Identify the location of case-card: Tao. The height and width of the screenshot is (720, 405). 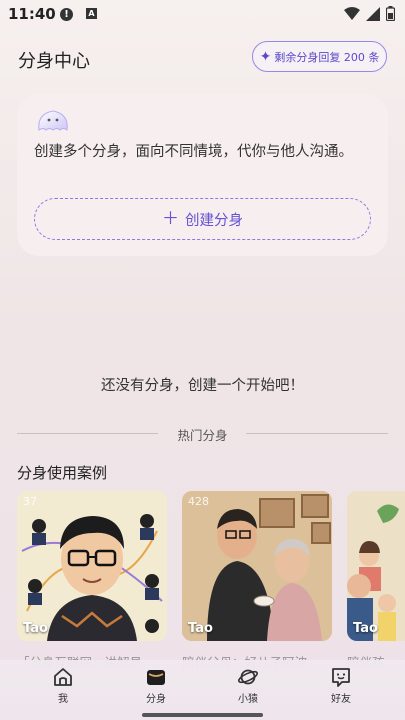
(376, 566).